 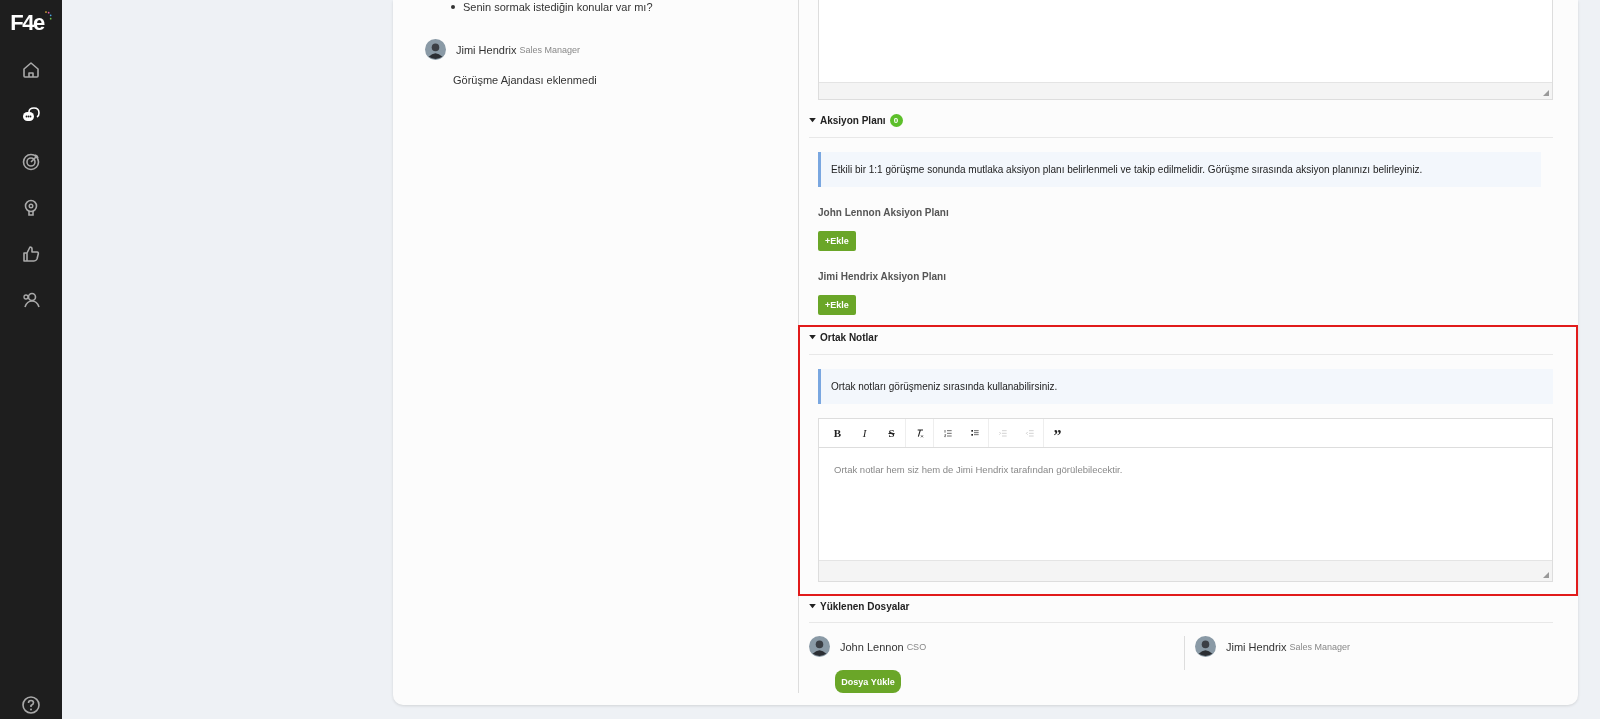 I want to click on info-box: Ortak notları görüşmeniz sırasında kullanabilirsiniz., so click(x=1185, y=386).